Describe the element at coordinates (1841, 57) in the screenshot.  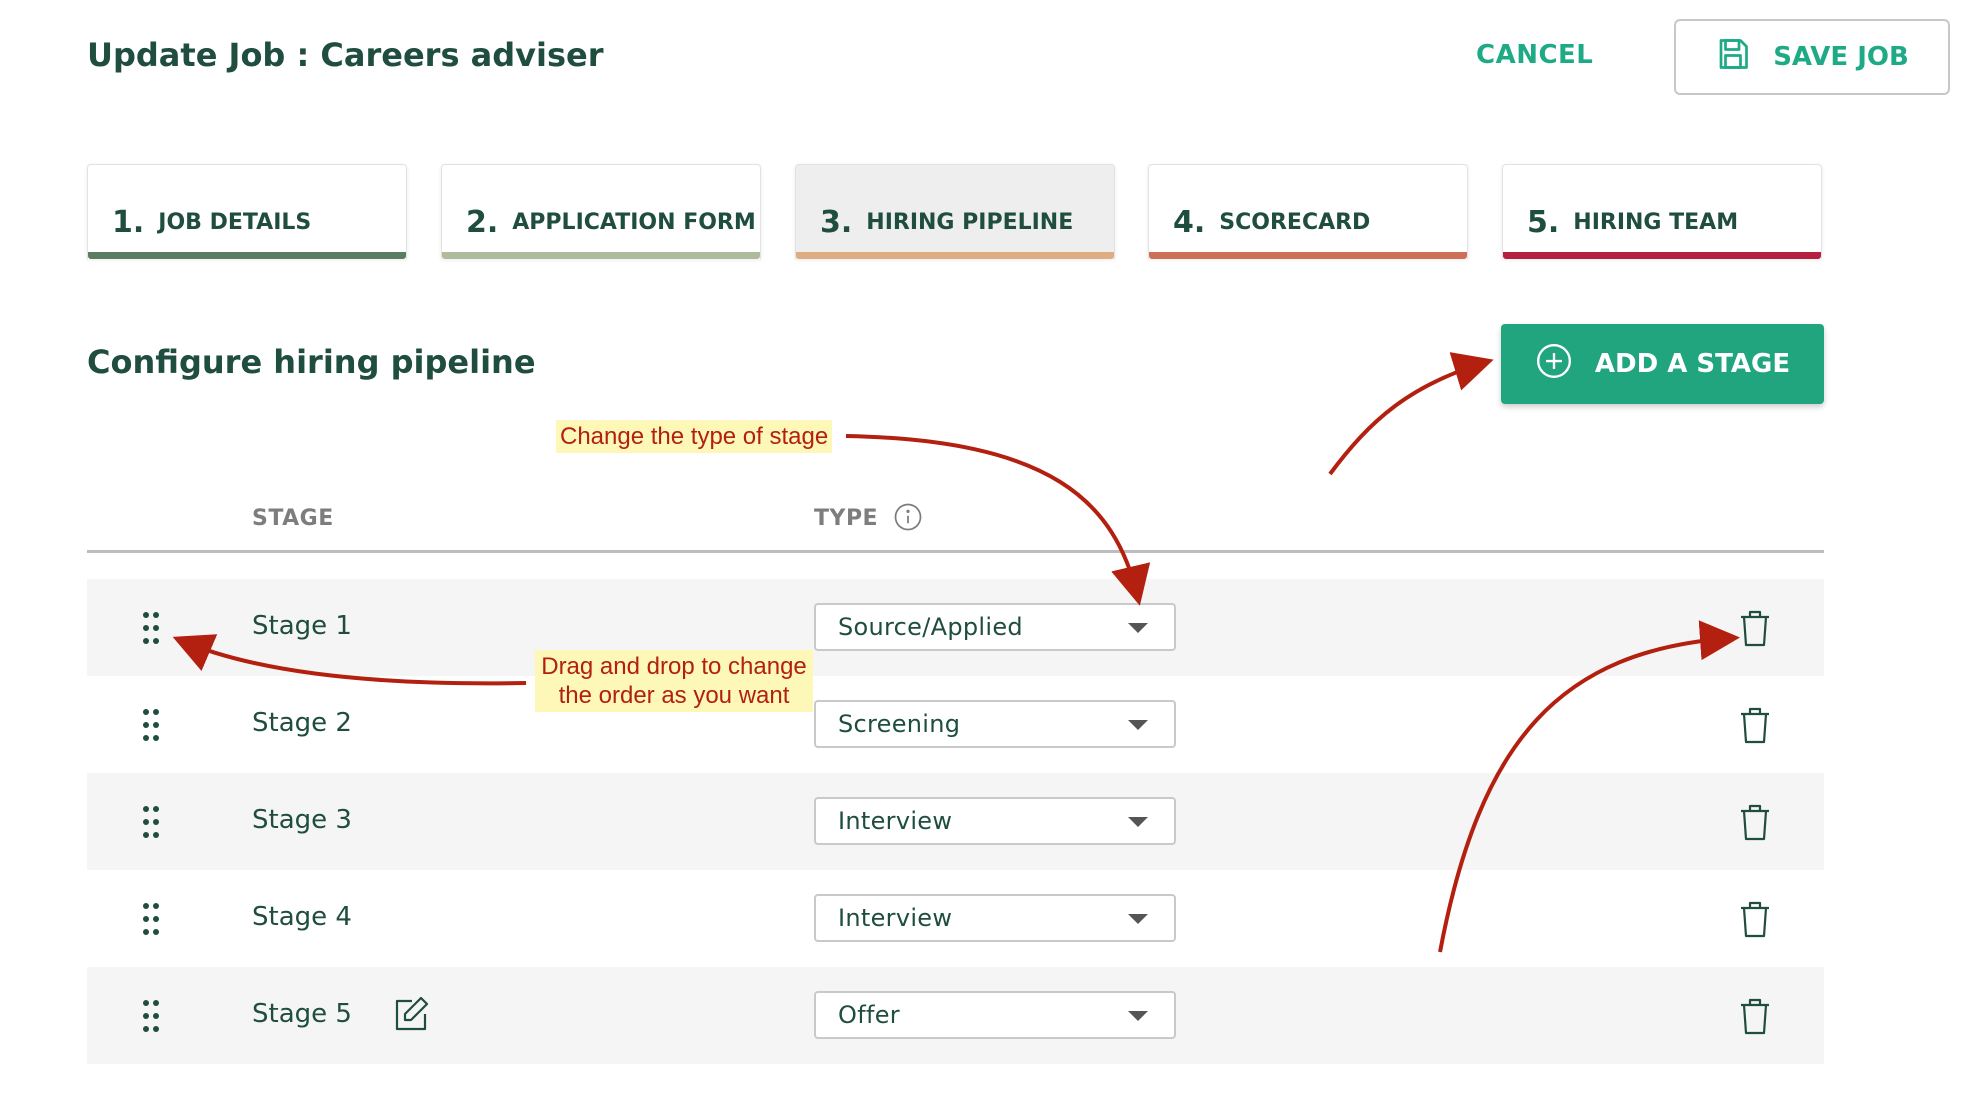
I see `save-job-label: SAVE JOB` at that location.